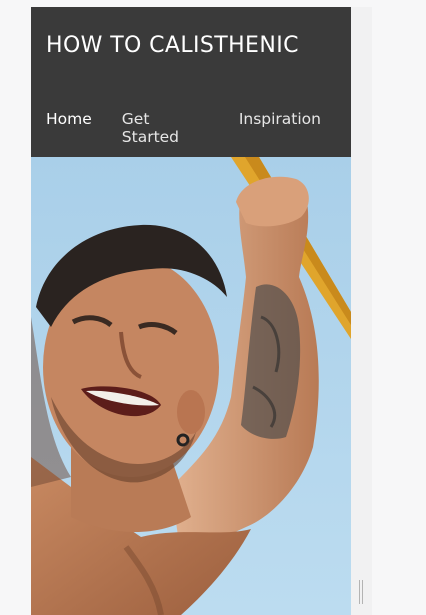  I want to click on site-title: HOW TO CALISTHENIC, so click(172, 45).